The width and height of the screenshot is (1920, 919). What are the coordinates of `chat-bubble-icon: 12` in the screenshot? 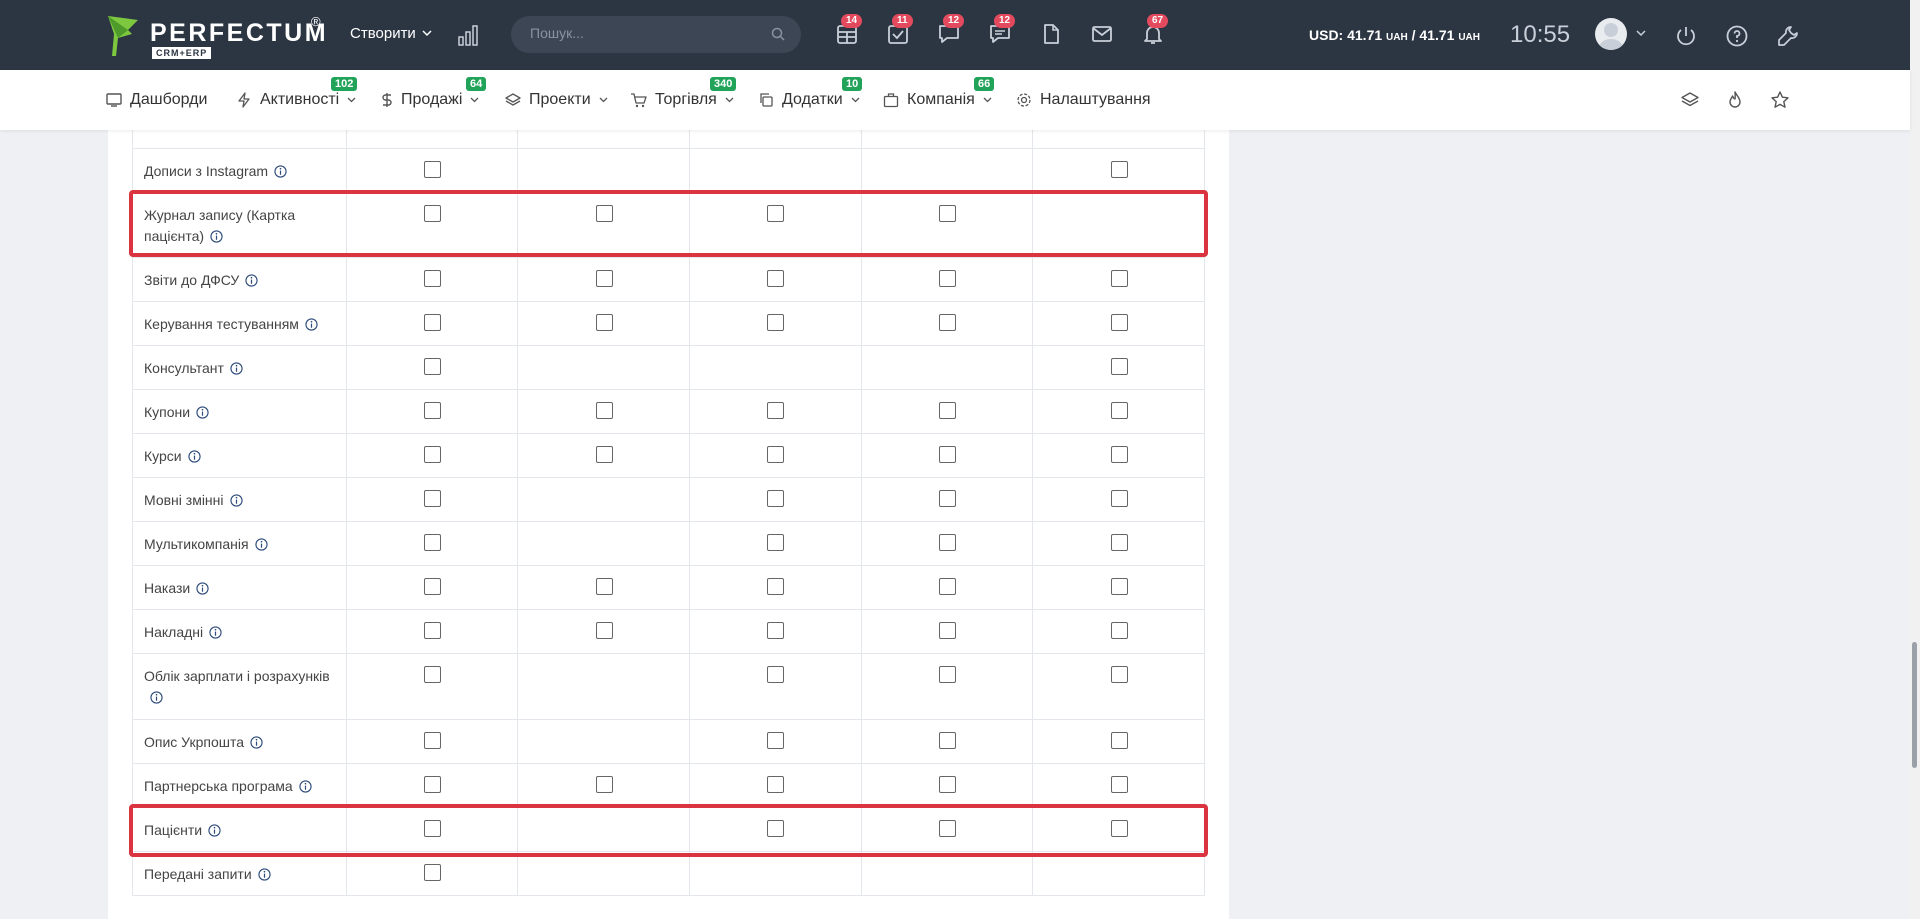 It's located at (951, 30).